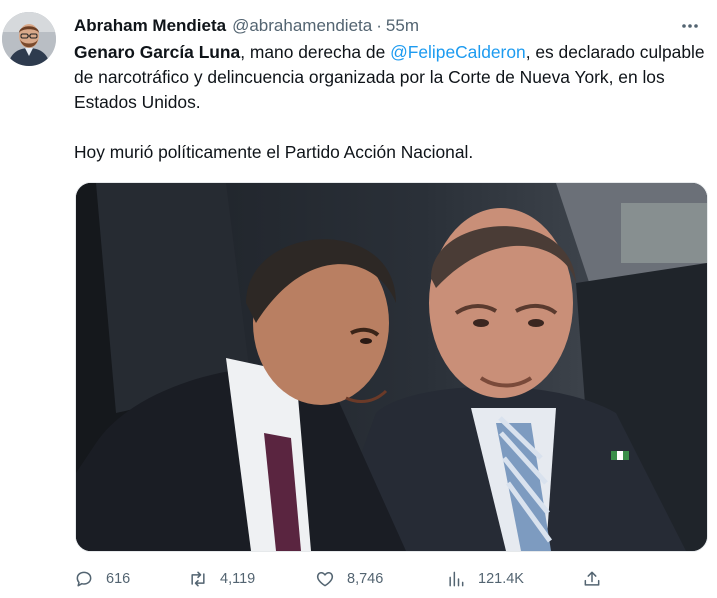  I want to click on tweet-text-part-1: , mano derecha de, so click(315, 52).